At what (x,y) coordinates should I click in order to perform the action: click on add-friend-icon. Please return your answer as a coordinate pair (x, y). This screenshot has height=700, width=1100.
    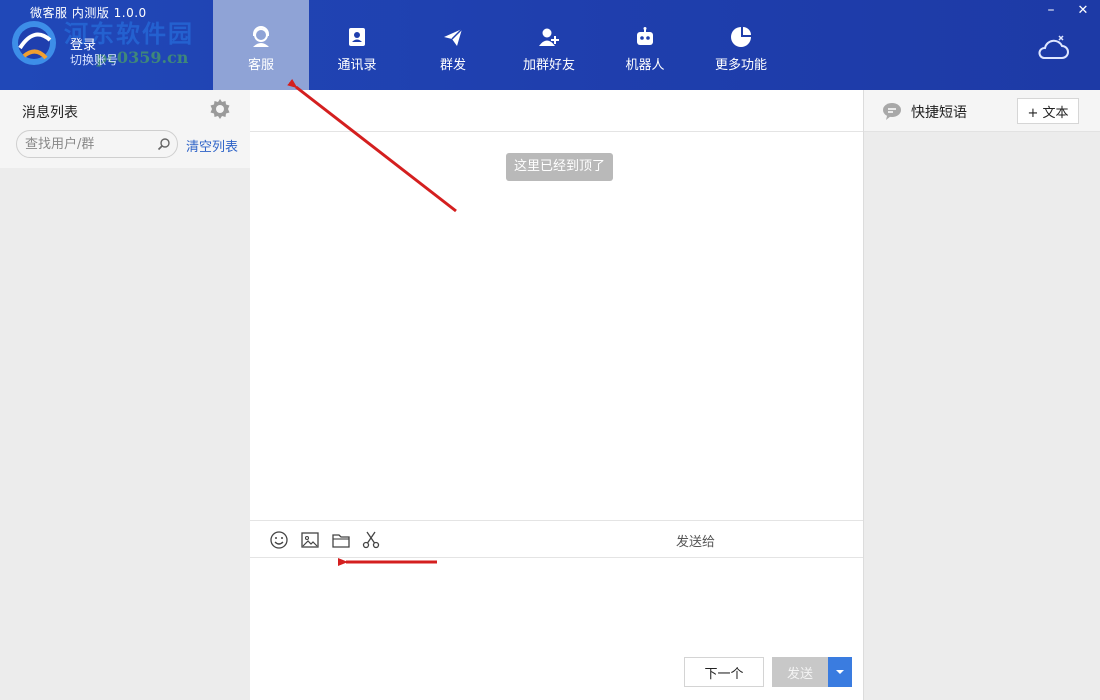
    Looking at the image, I should click on (549, 37).